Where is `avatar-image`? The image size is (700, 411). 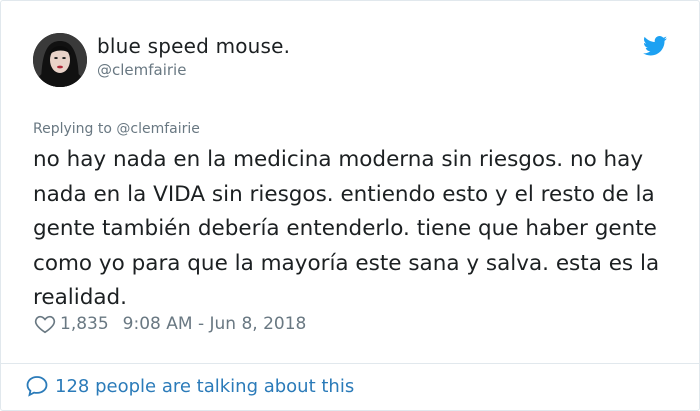
avatar-image is located at coordinates (60, 60).